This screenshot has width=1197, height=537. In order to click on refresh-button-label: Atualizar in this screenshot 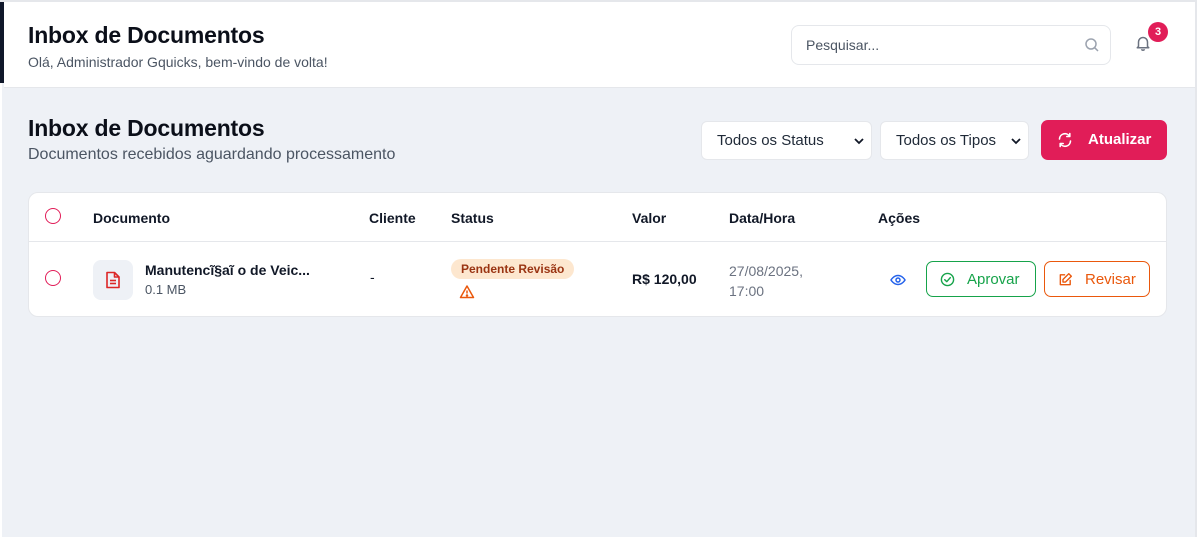, I will do `click(1120, 139)`.